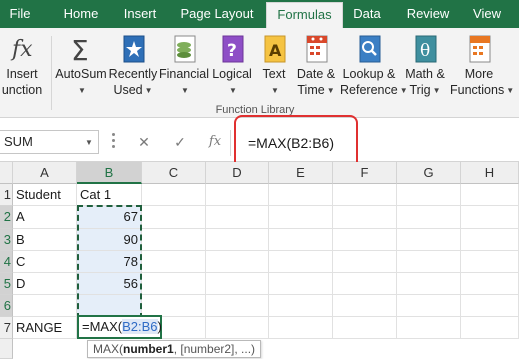 The width and height of the screenshot is (519, 359). Describe the element at coordinates (316, 67) in the screenshot. I see `date-time-button: Date & Time ▼` at that location.